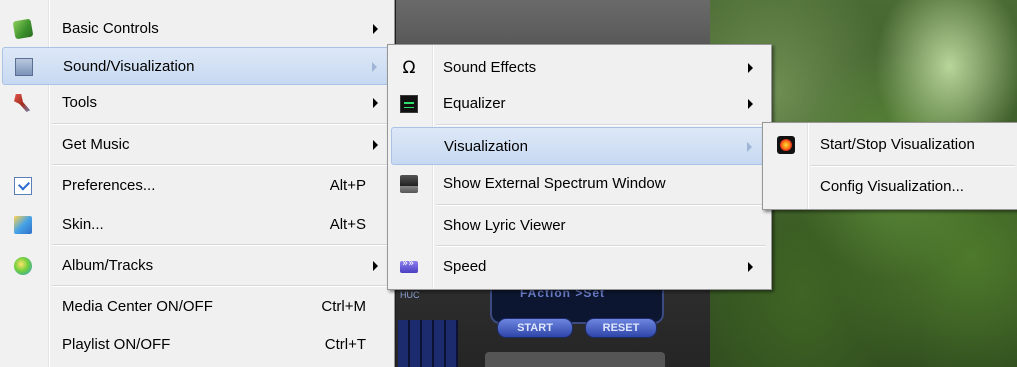 This screenshot has width=1017, height=367. Describe the element at coordinates (347, 224) in the screenshot. I see `menu-item-shortcut: Alt+S` at that location.